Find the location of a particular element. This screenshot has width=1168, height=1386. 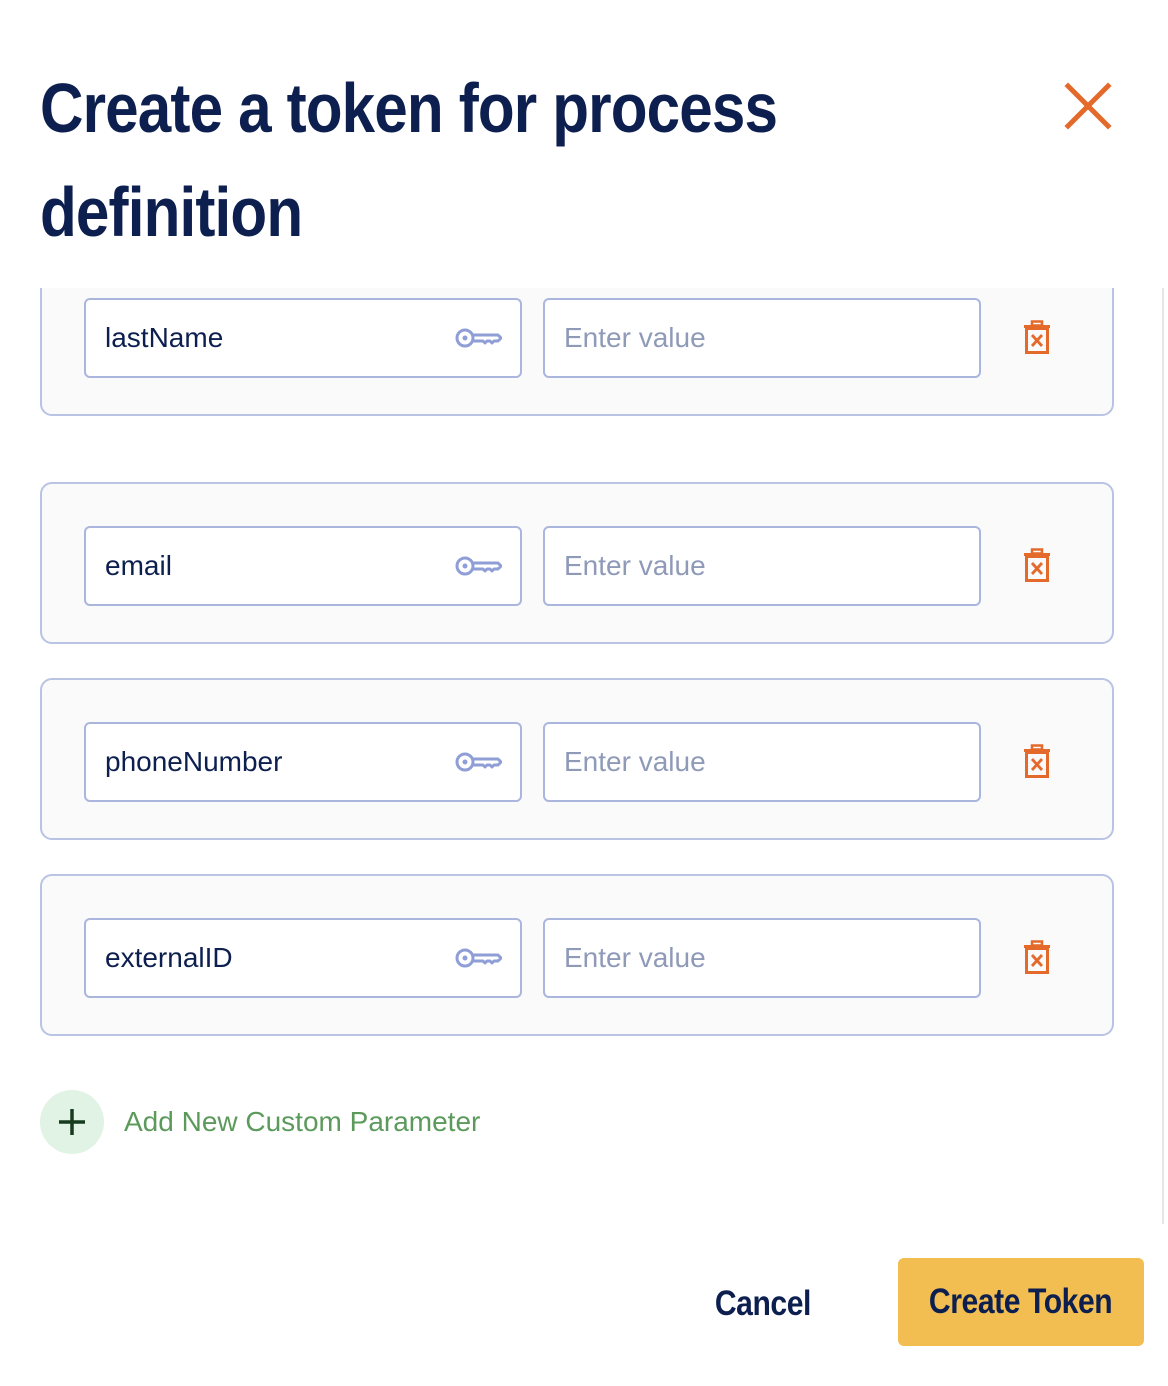

add-circle is located at coordinates (72, 1122).